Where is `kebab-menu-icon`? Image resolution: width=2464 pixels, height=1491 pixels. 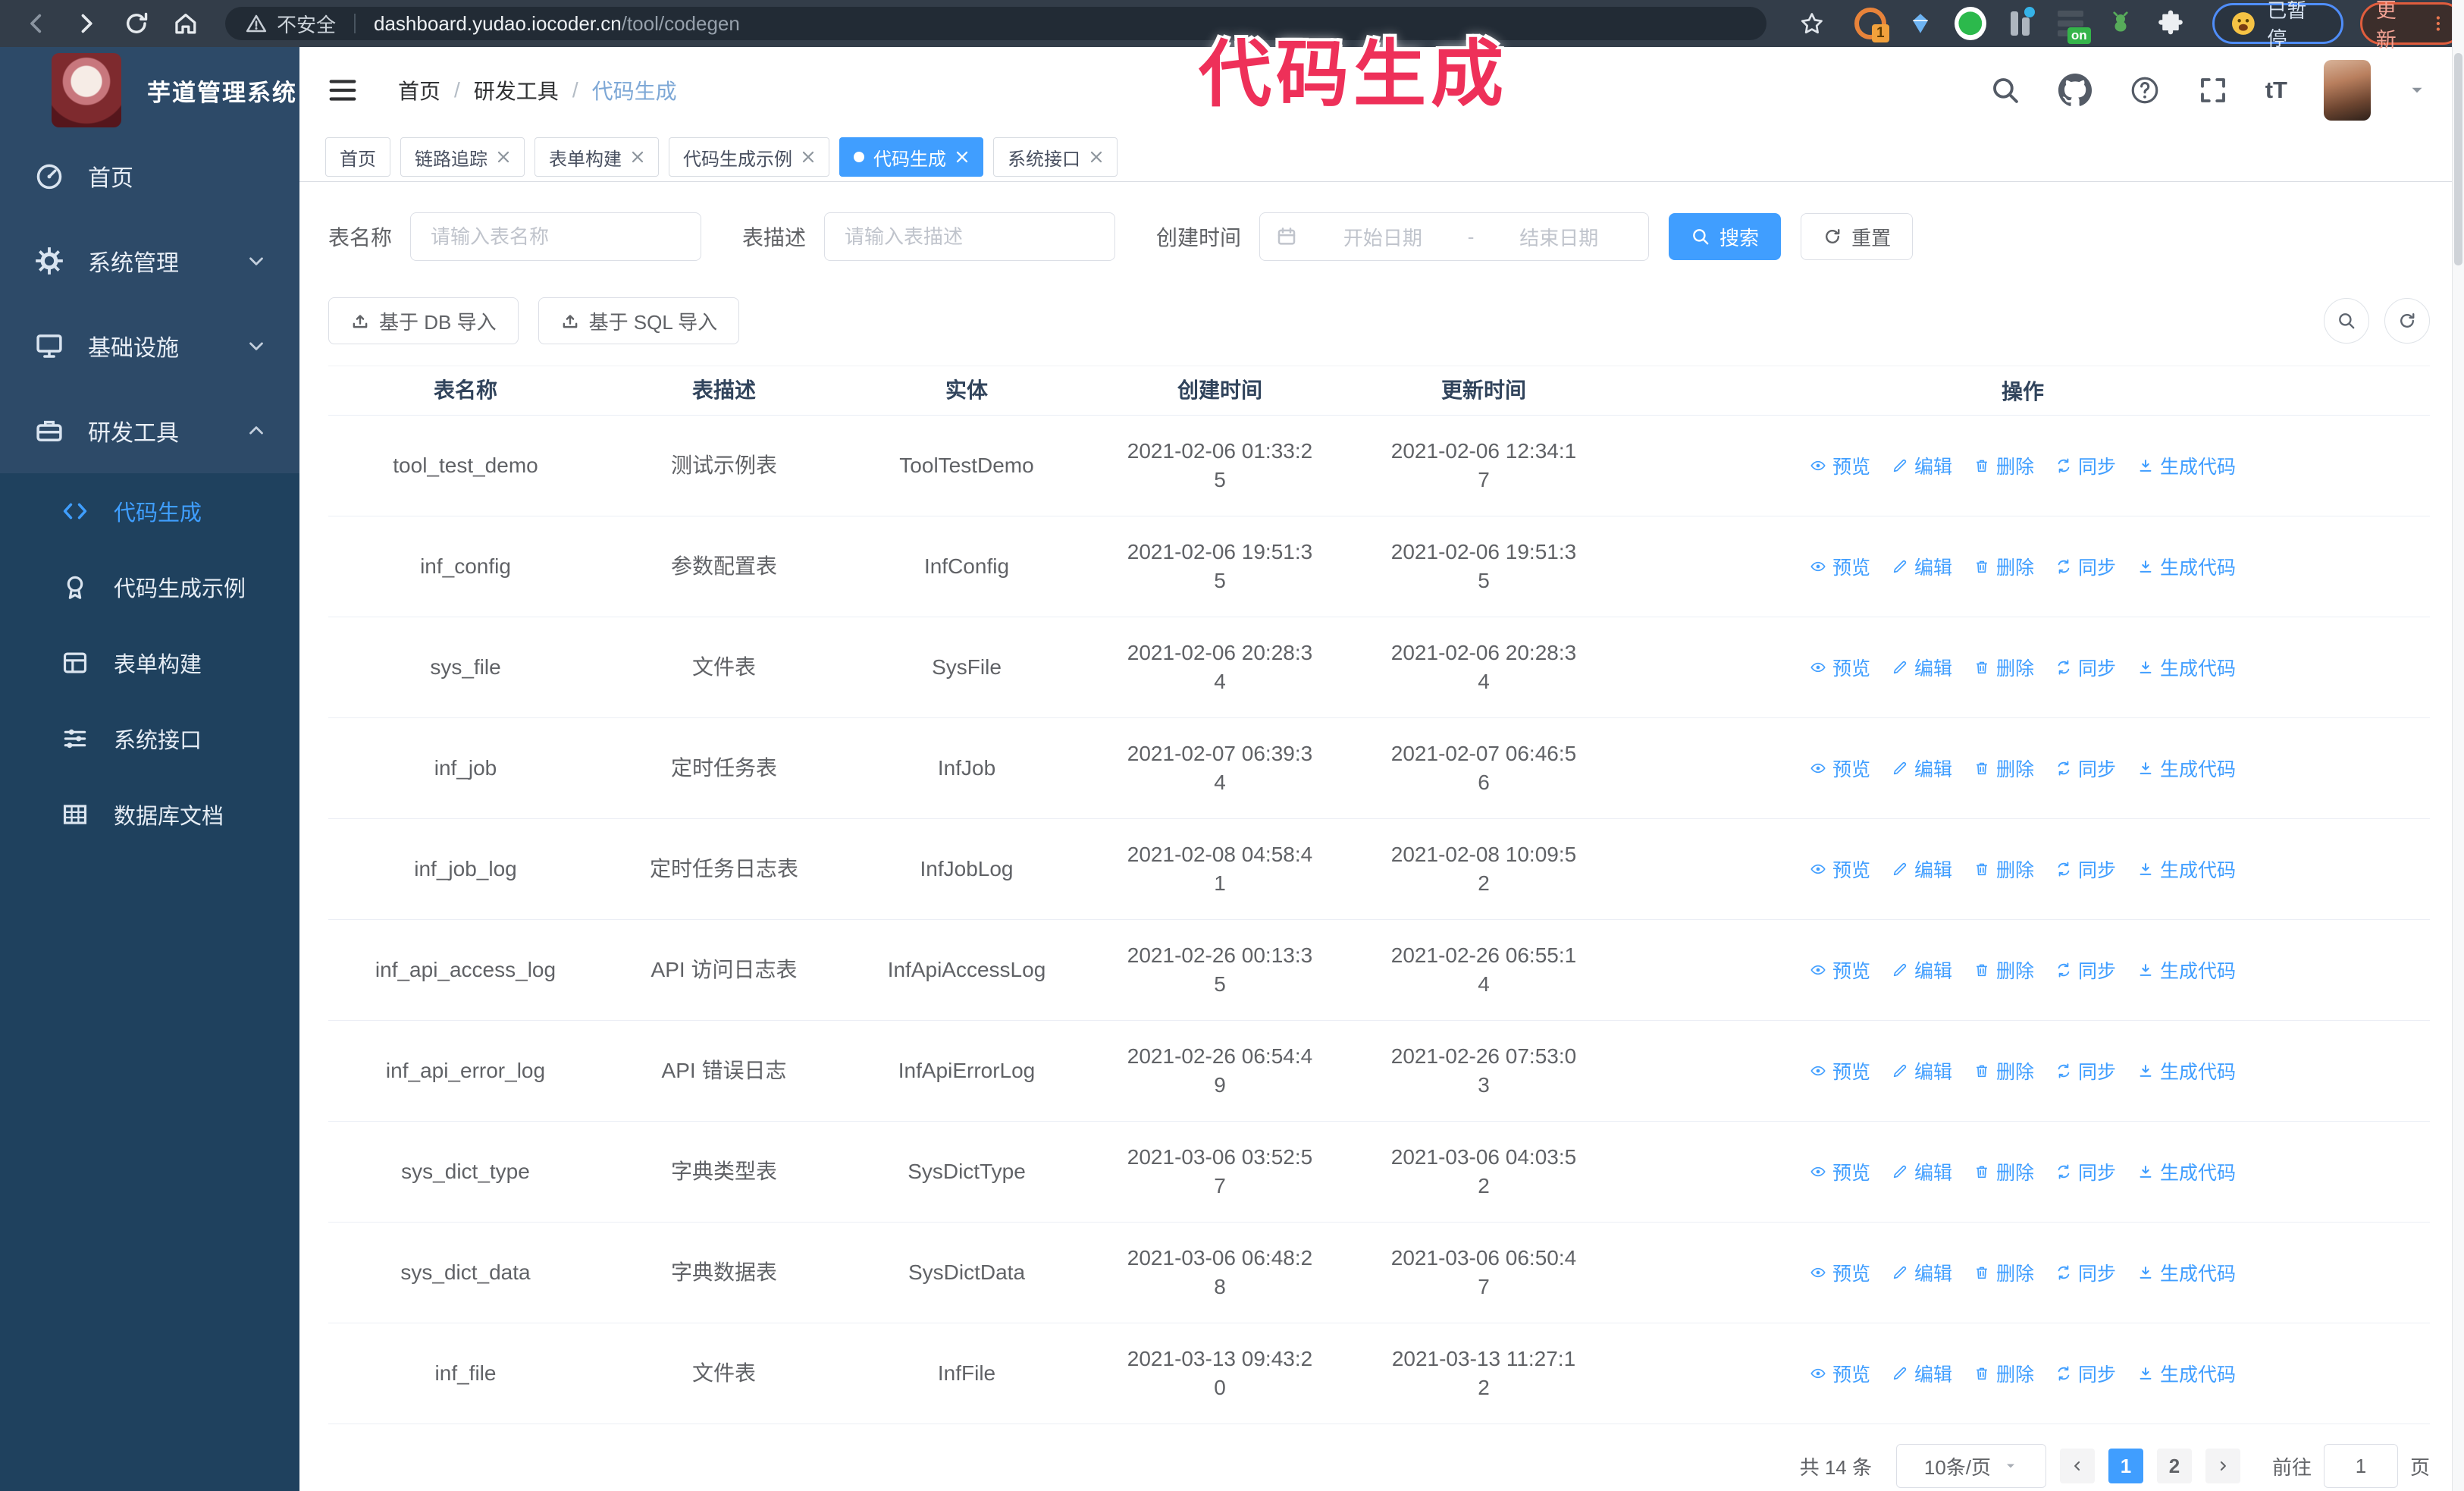 kebab-menu-icon is located at coordinates (2438, 23).